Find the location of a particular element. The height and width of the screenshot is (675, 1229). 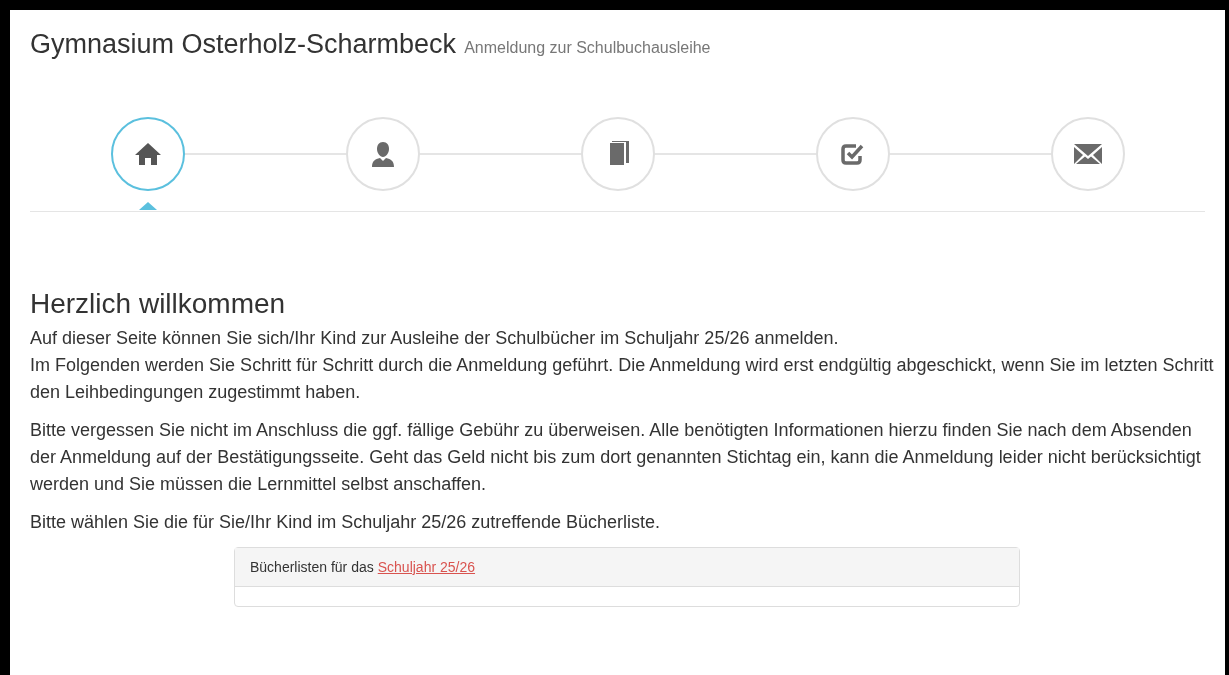

intro-paragraph: Bitte vergessen Sie nicht im Anschluss die ggf. fällige Gebühr zu überweisen. Alle benötigten Informationen hierzu finden Sie nach dem Absenden der Anmeldung auf der Bestätigungsseite. Geht das Geld nicht bis zum dort genannten Stichtag ein, kann die Anmeldung leider nicht berücksichtigt werden und Sie müssen die Lernmittel selbst anschaffen. is located at coordinates (616, 457).